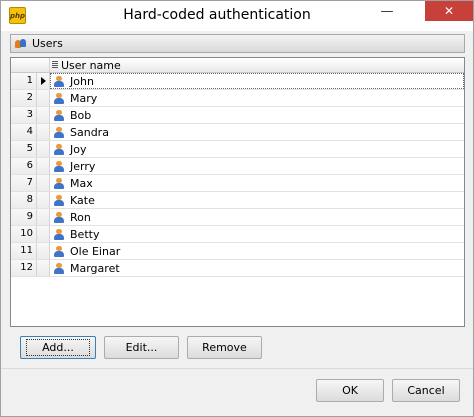  I want to click on user-name-text: Sandra, so click(89, 132).